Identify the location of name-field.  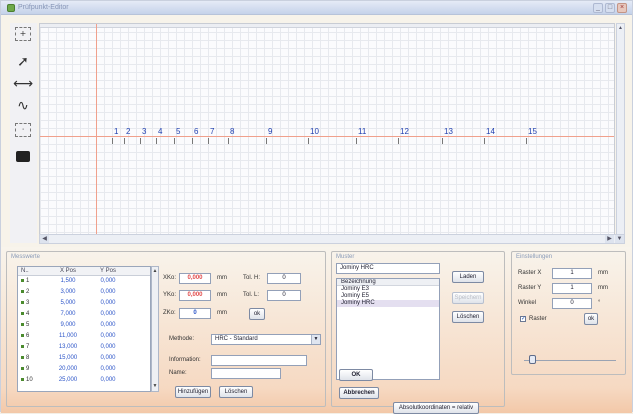
(246, 373).